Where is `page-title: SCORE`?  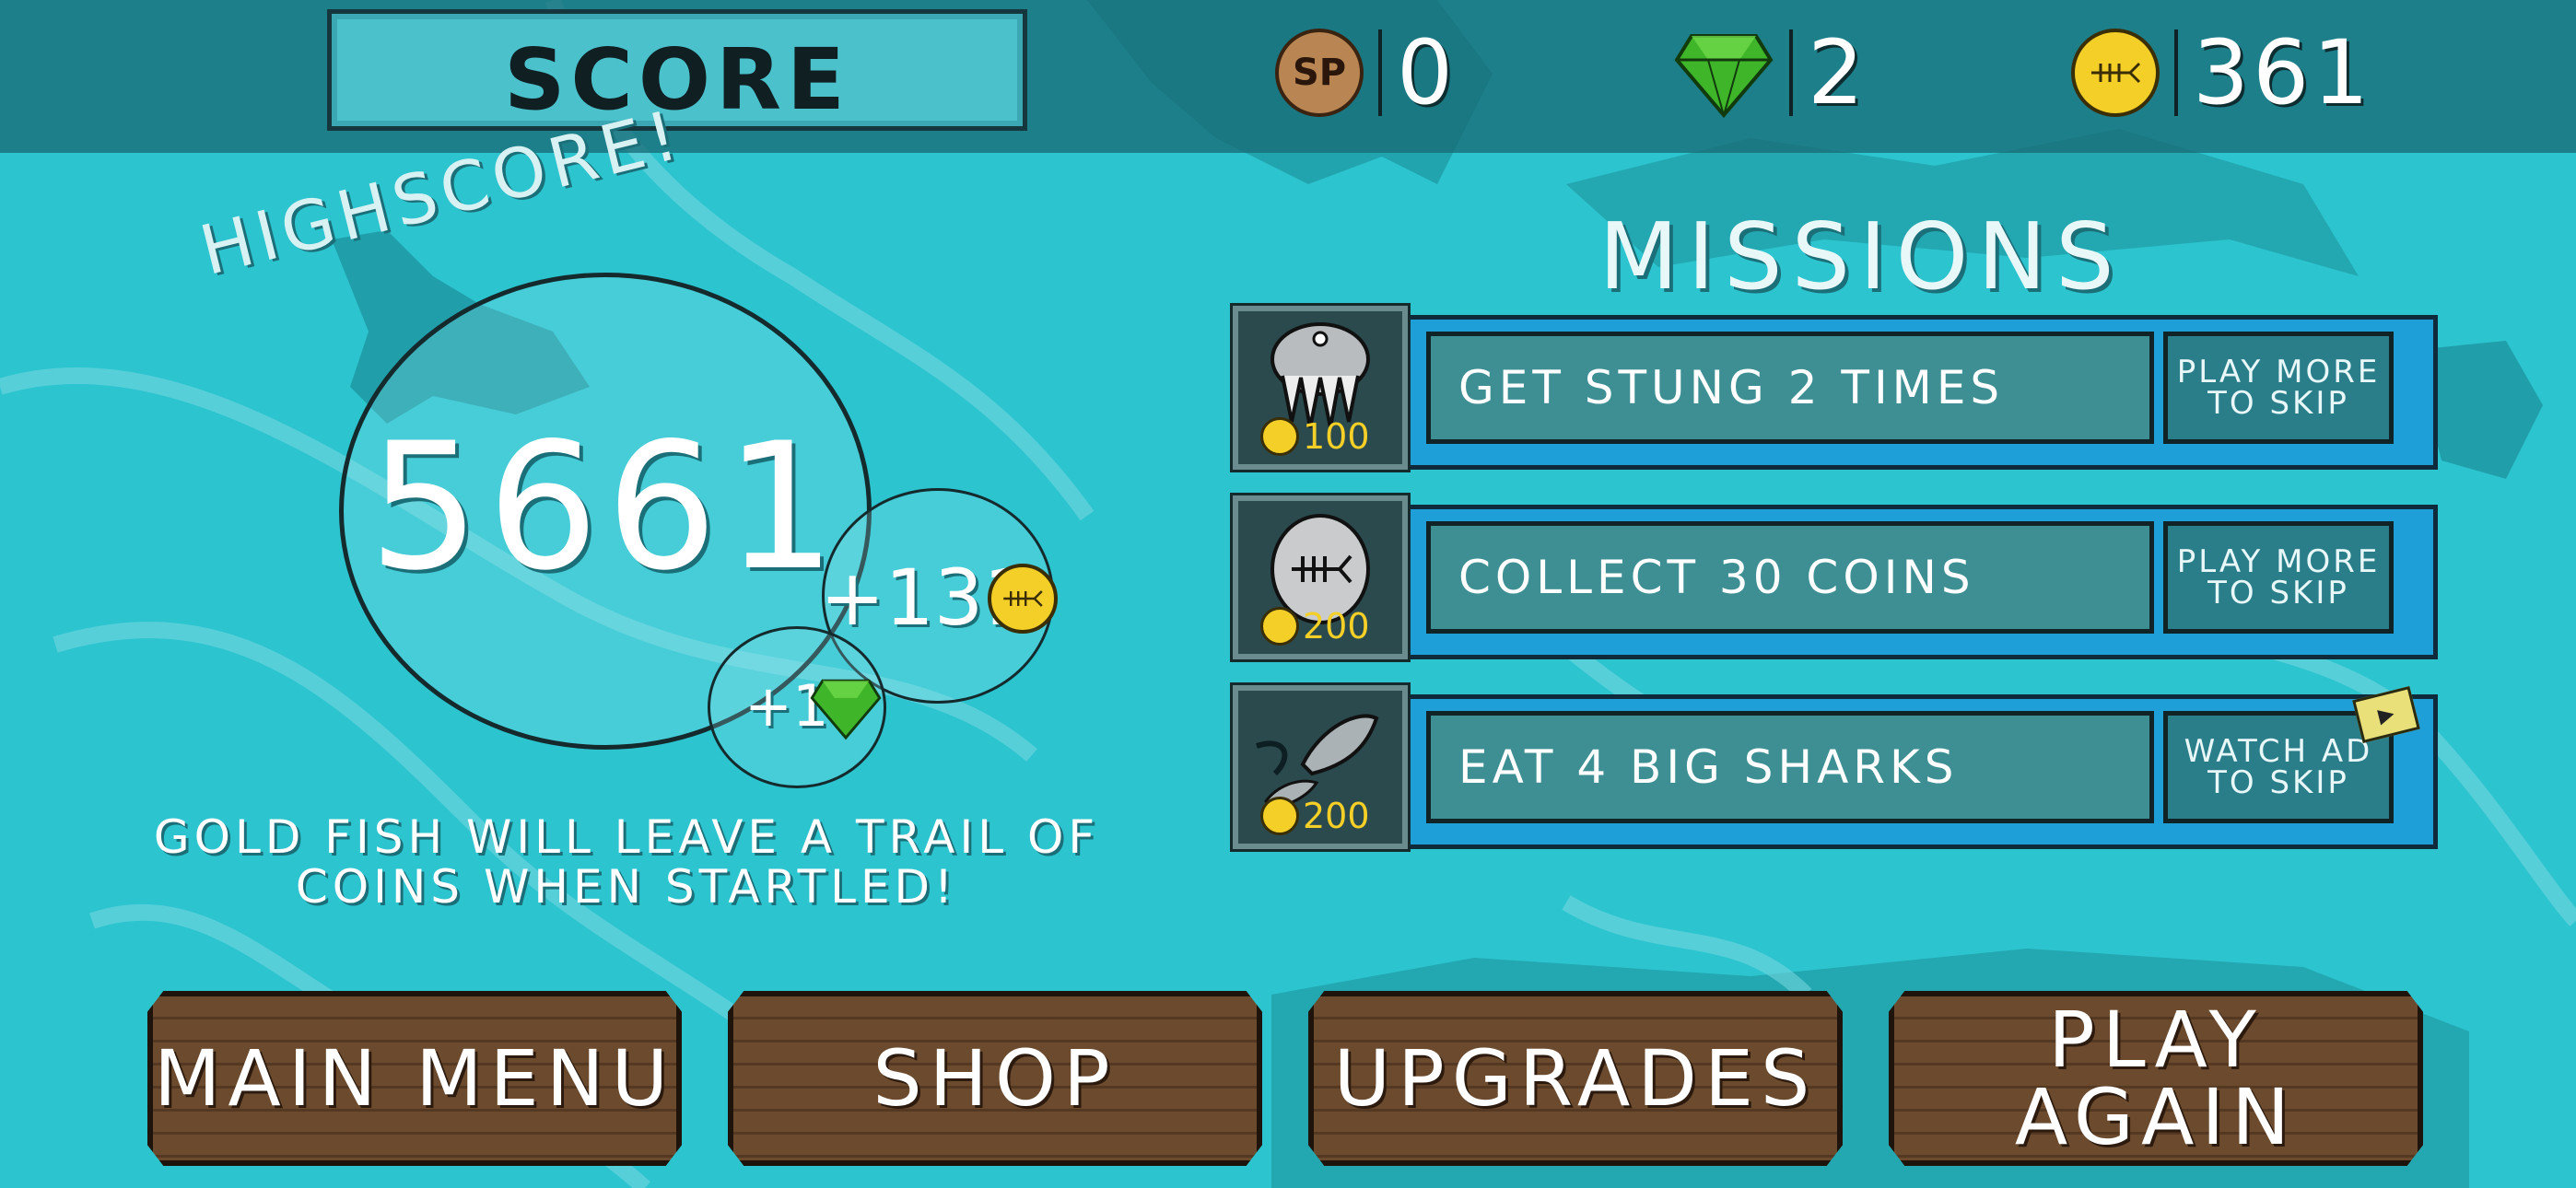 page-title: SCORE is located at coordinates (677, 79).